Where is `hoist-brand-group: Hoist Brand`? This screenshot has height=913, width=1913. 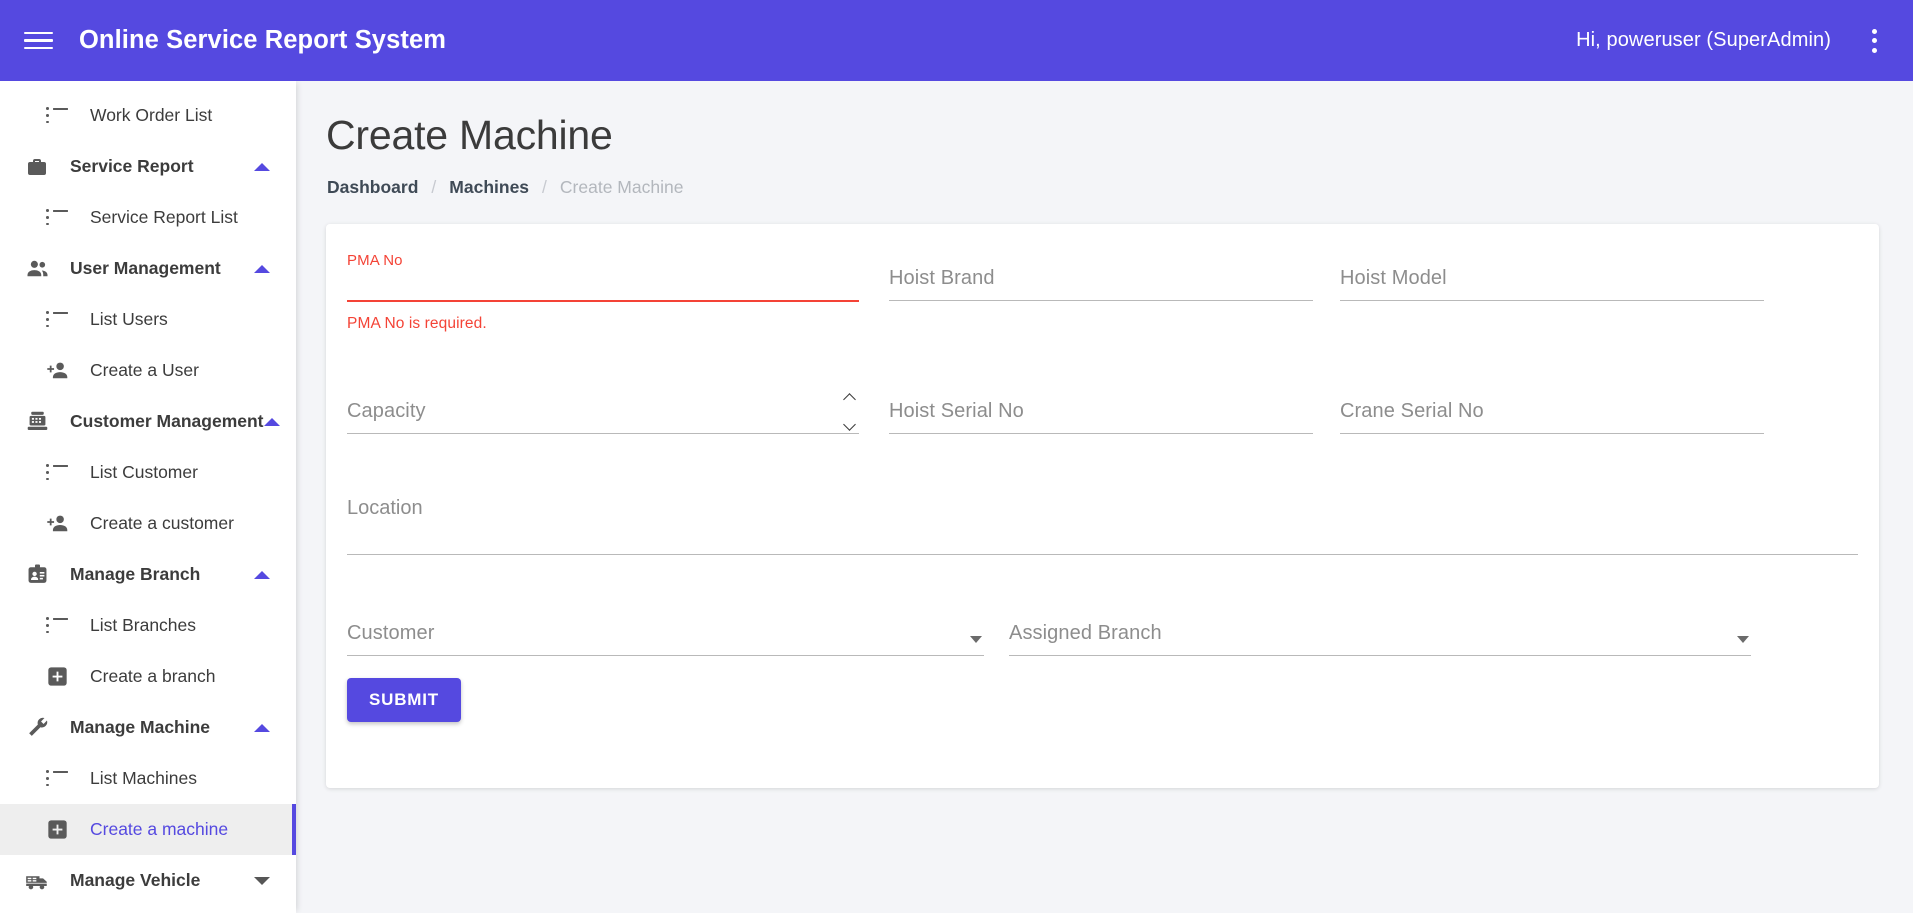
hoist-brand-group: Hoist Brand is located at coordinates (1101, 289).